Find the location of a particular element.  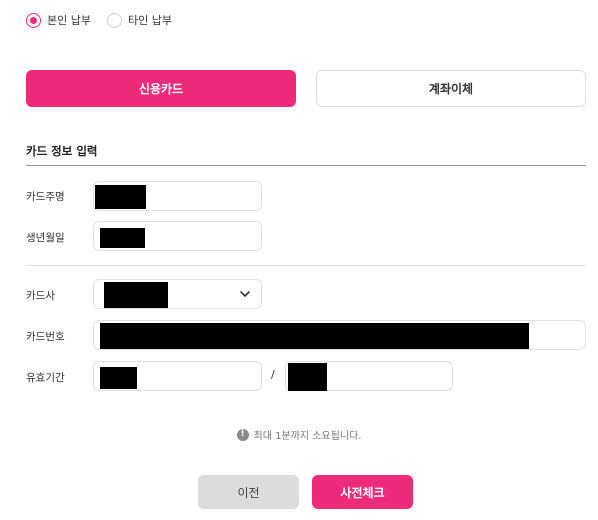

payer-self-option: 본인 납부 is located at coordinates (58, 20).